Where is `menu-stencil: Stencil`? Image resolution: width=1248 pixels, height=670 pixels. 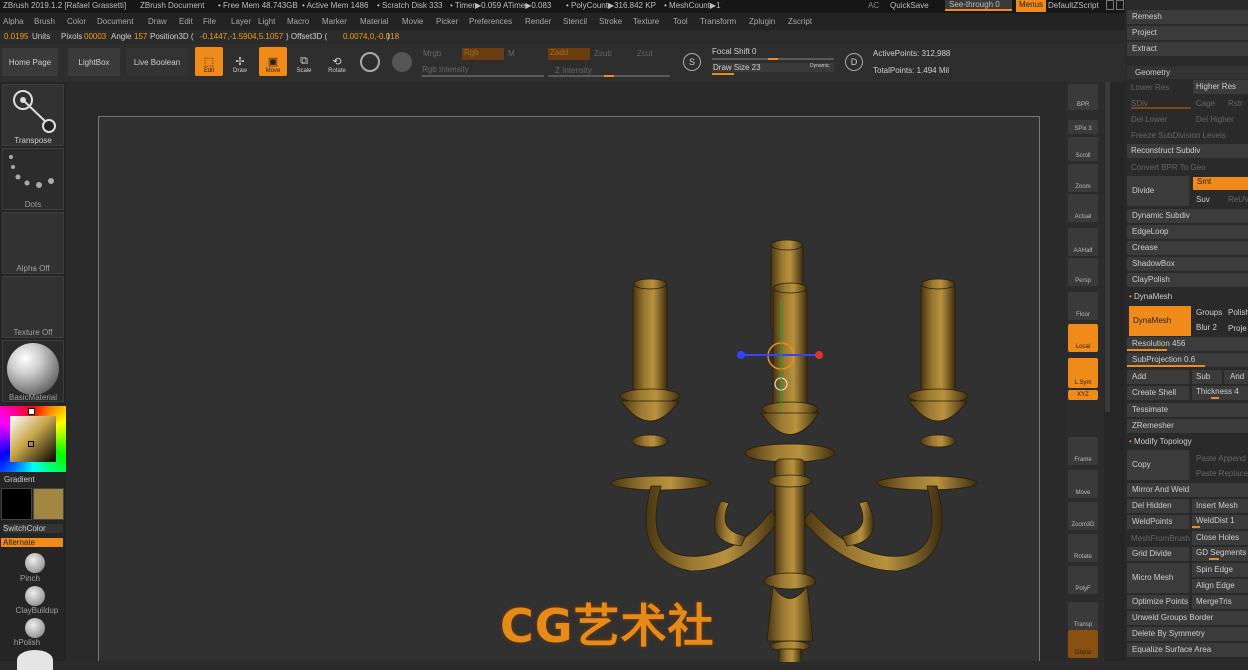
menu-stencil: Stencil is located at coordinates (575, 21).